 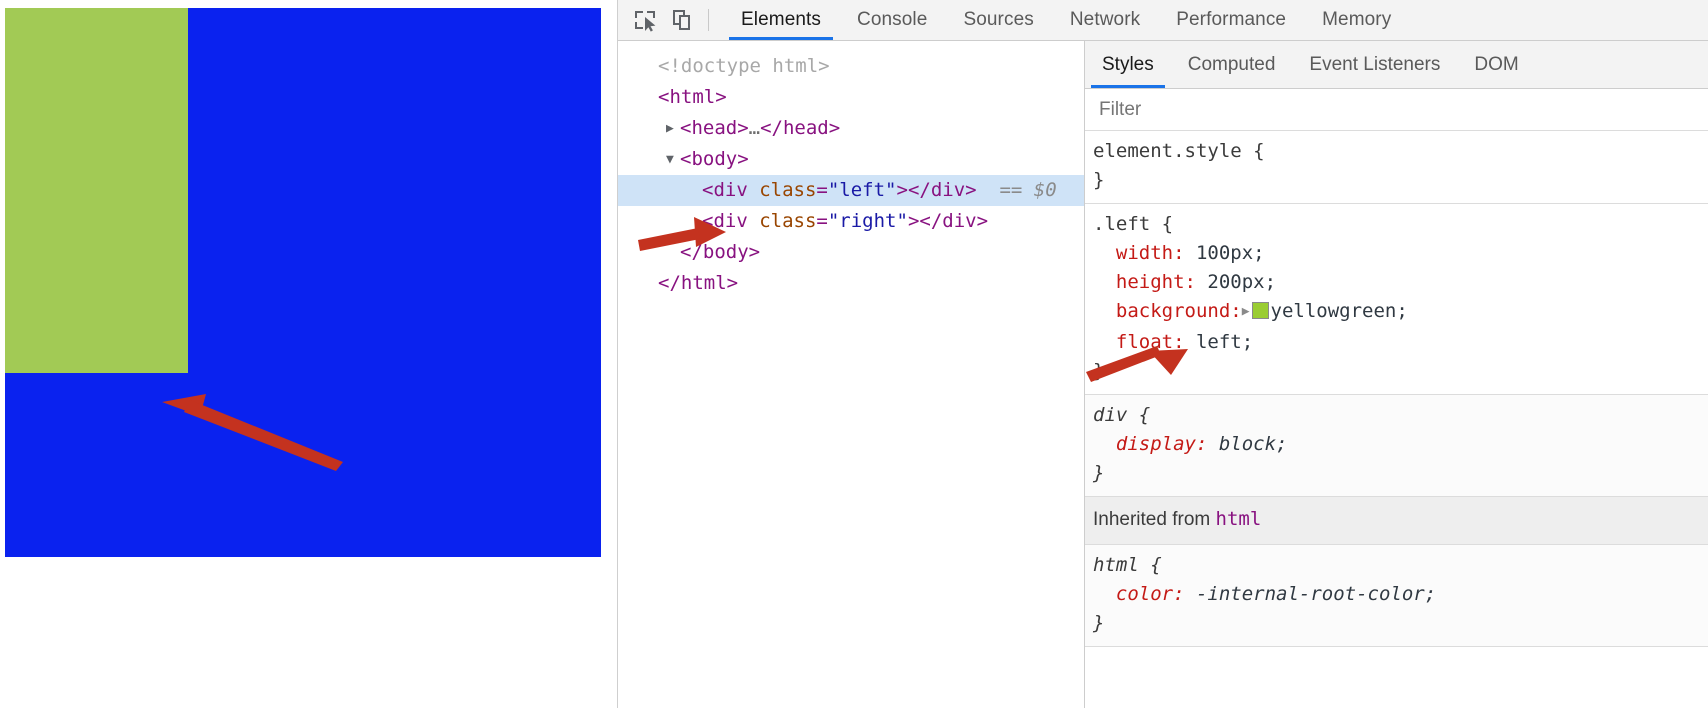 I want to click on tab-styles: Styles, so click(x=1128, y=64).